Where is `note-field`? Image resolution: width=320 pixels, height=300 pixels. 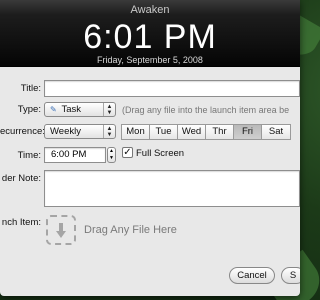
note-field is located at coordinates (172, 188).